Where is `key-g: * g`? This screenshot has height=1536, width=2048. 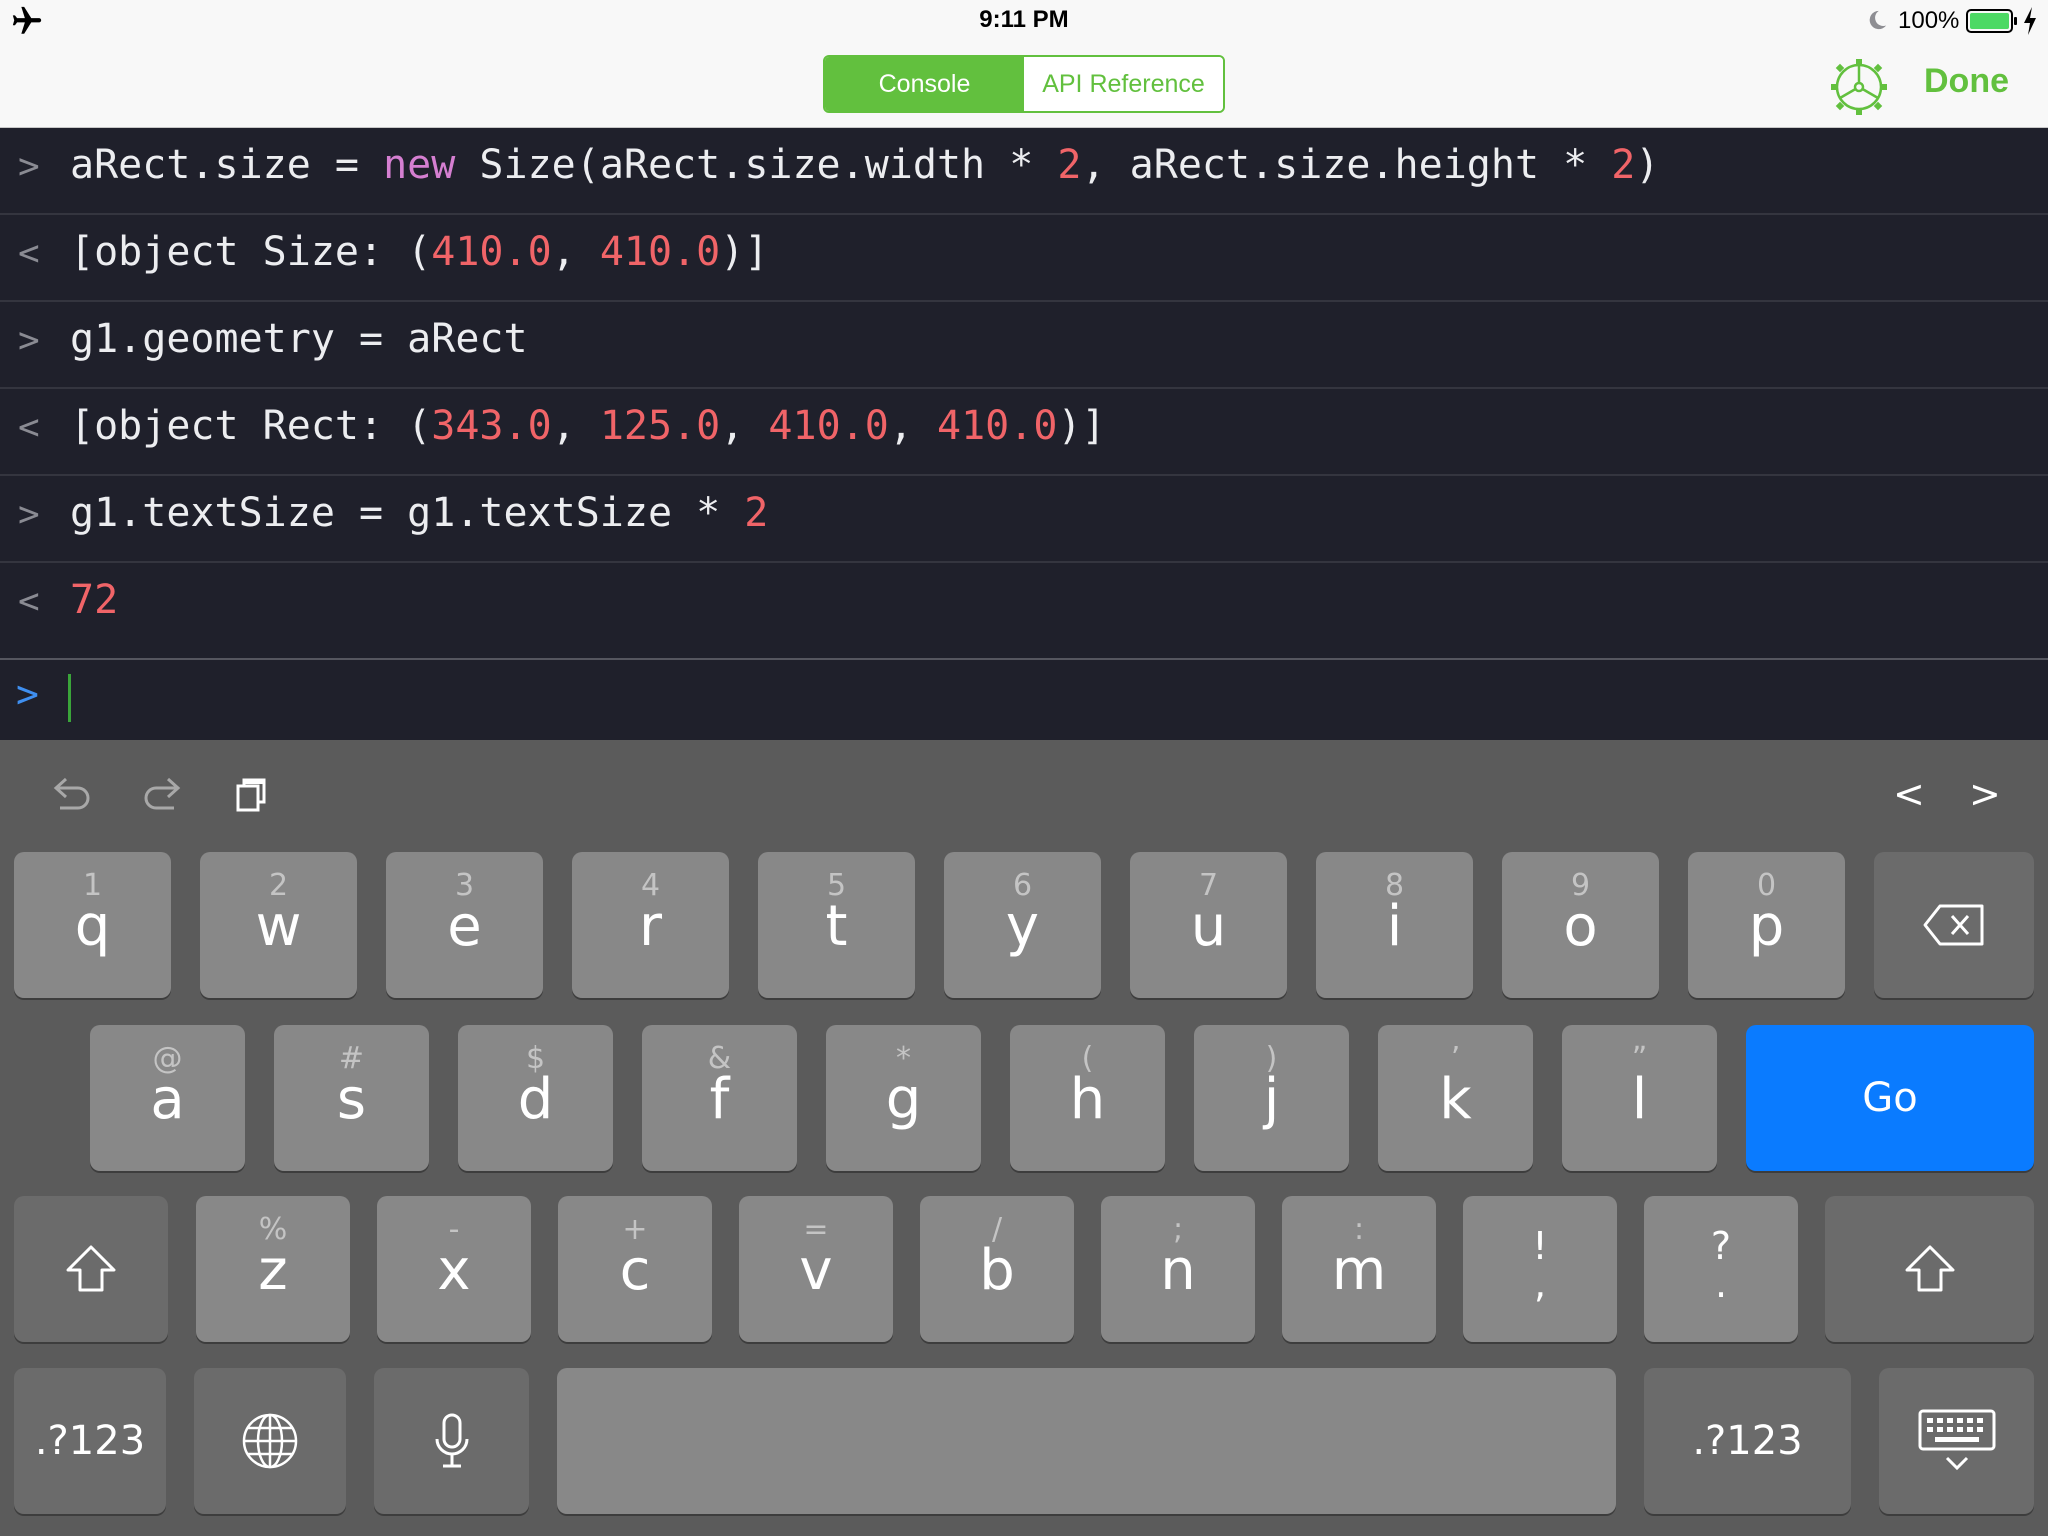 key-g: * g is located at coordinates (903, 1098).